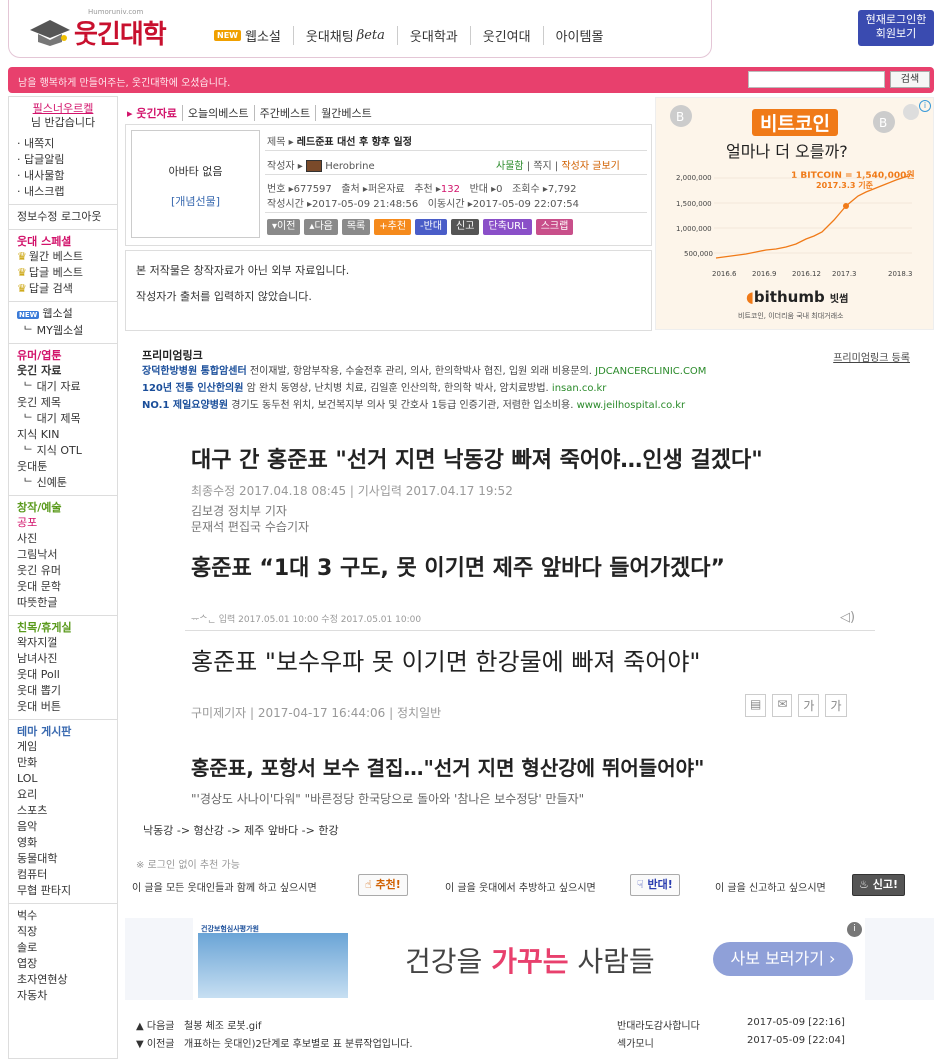 The height and width of the screenshot is (1059, 947). Describe the element at coordinates (67, 587) in the screenshot. I see `sidebar-item-literature: 웃대 문학` at that location.